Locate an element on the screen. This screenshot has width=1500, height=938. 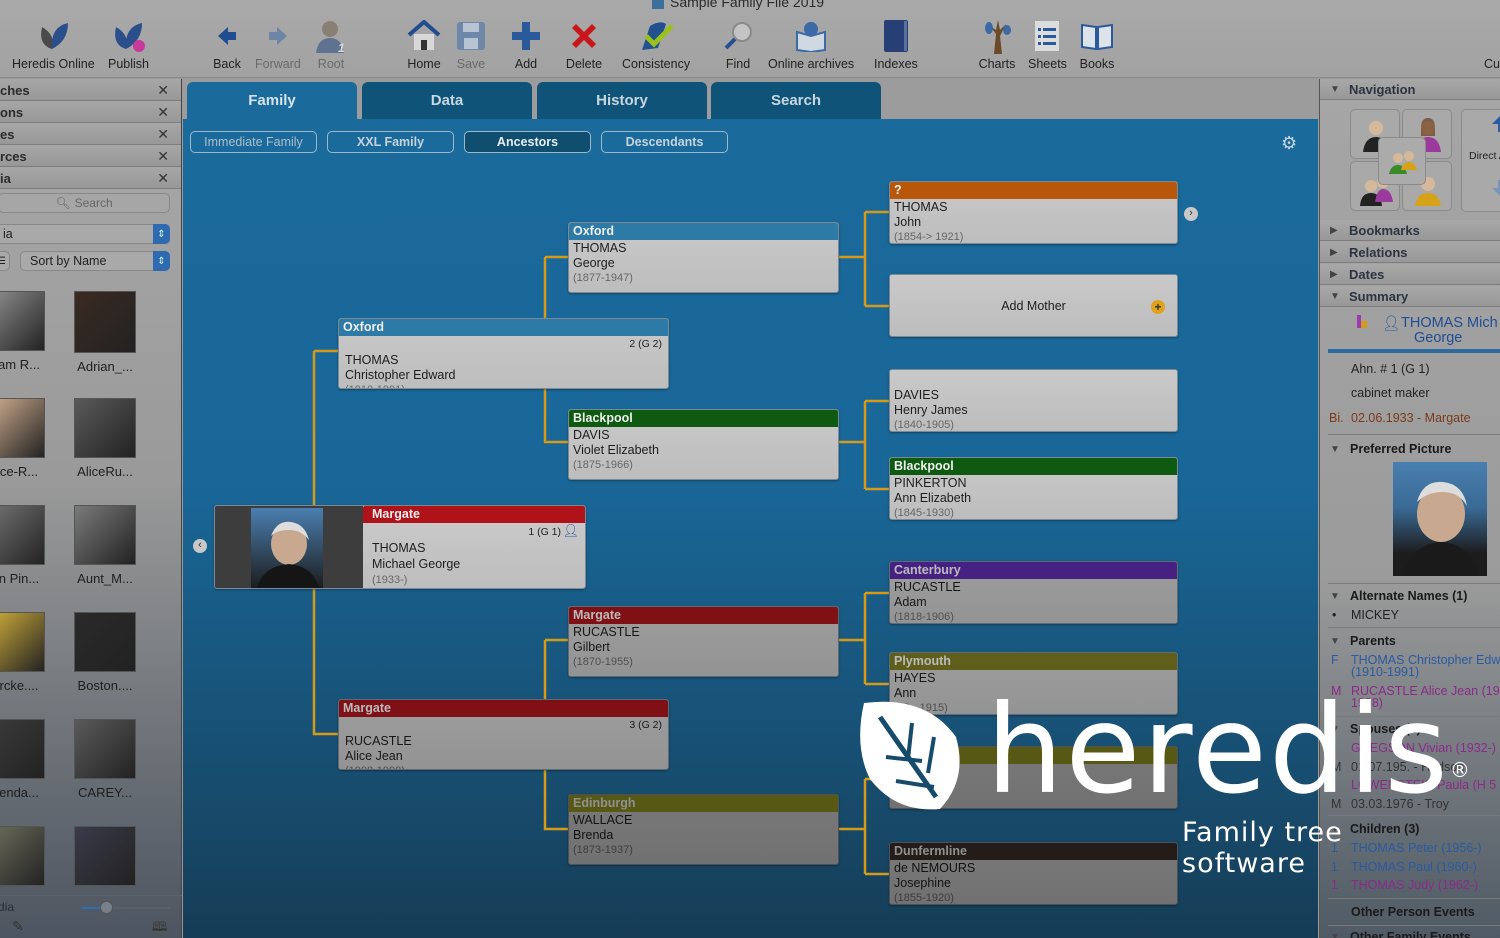
forward-button: Forward is located at coordinates (278, 43).